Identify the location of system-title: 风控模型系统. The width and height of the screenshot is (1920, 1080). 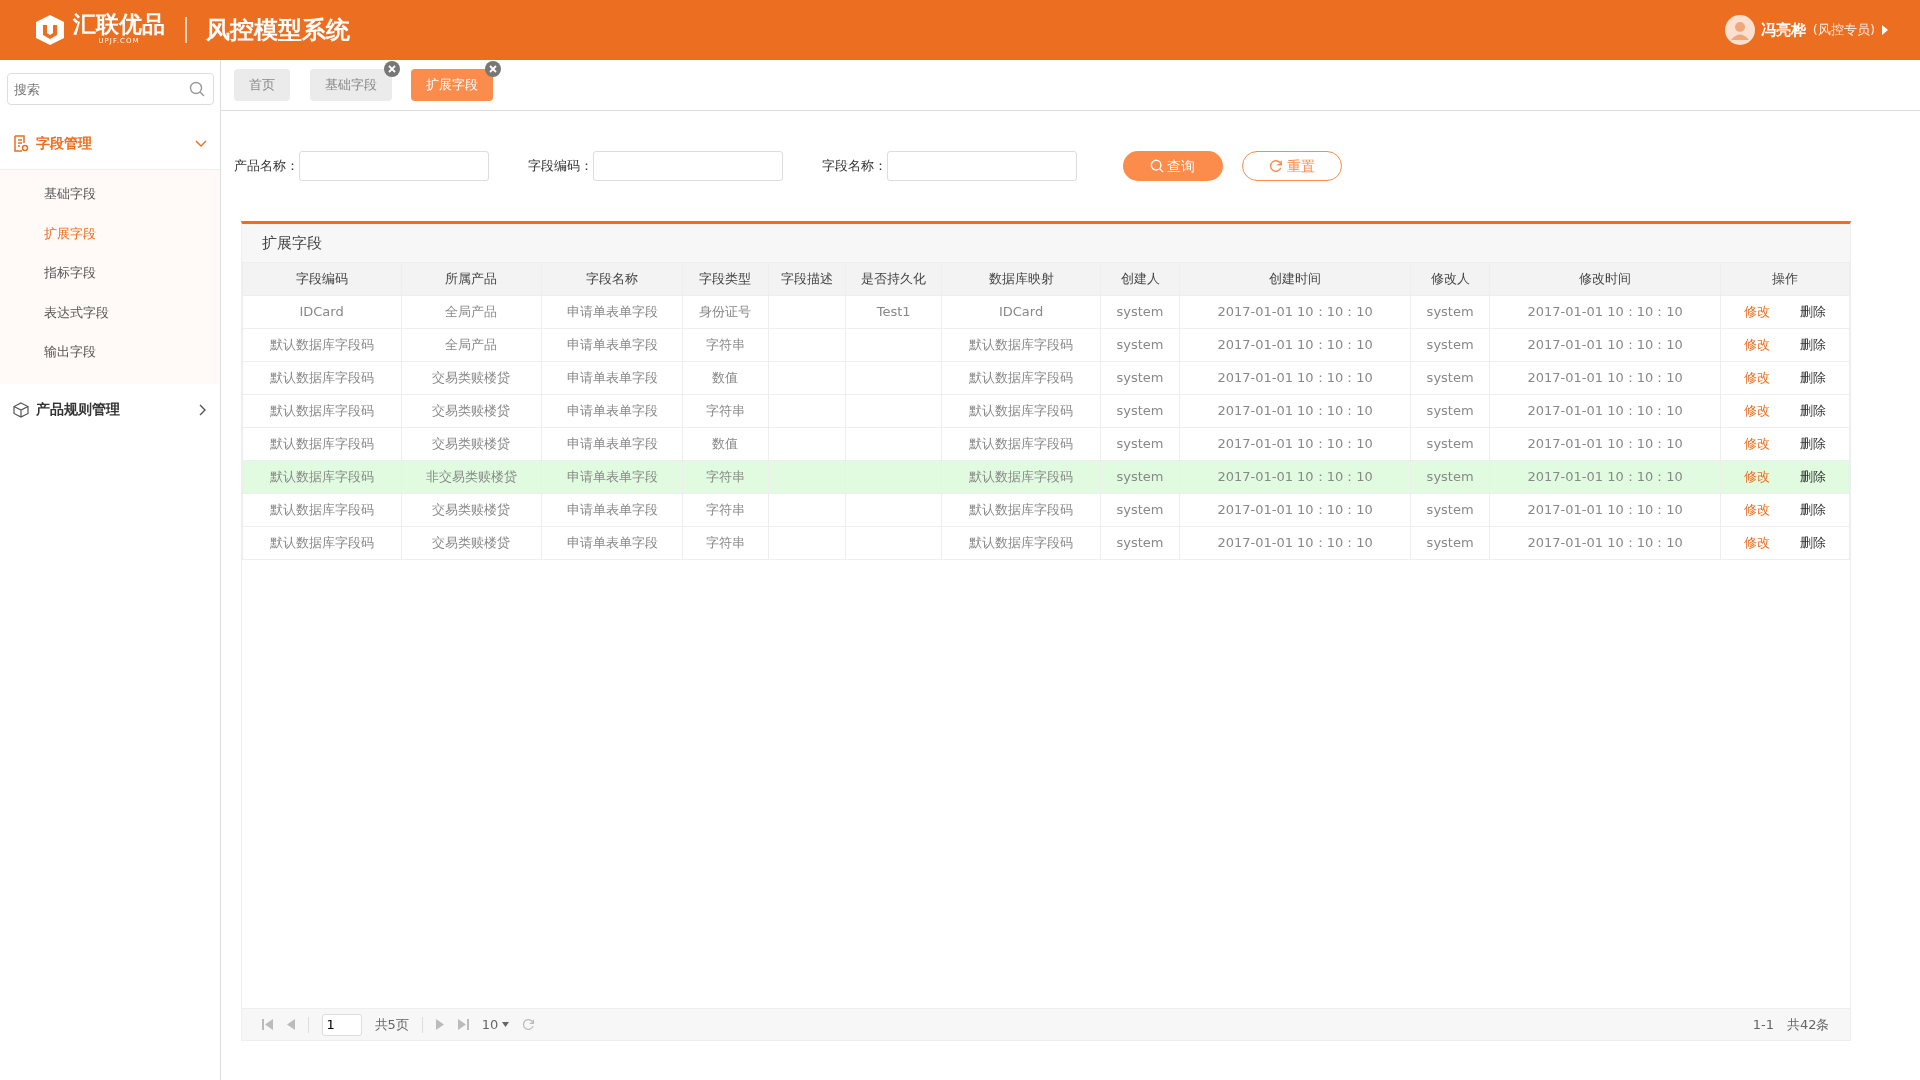
(278, 30).